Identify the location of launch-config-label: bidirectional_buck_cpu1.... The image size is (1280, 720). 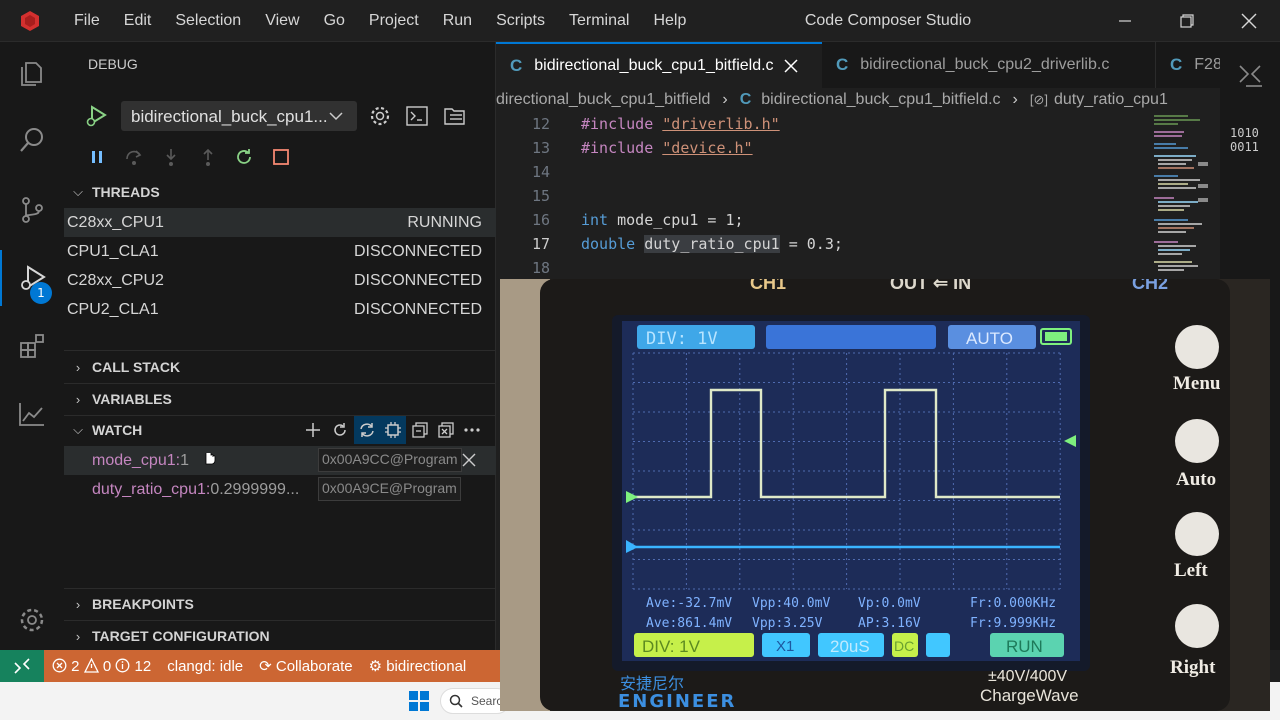
(229, 116).